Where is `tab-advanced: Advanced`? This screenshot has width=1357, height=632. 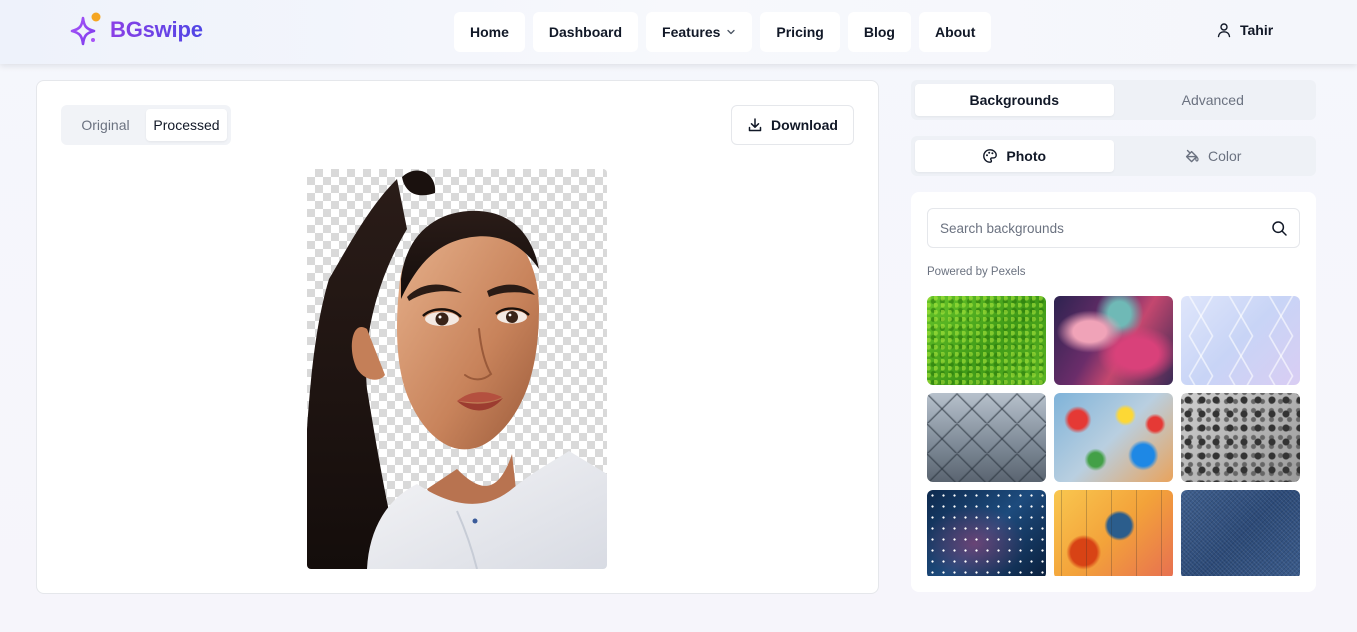 tab-advanced: Advanced is located at coordinates (1213, 100).